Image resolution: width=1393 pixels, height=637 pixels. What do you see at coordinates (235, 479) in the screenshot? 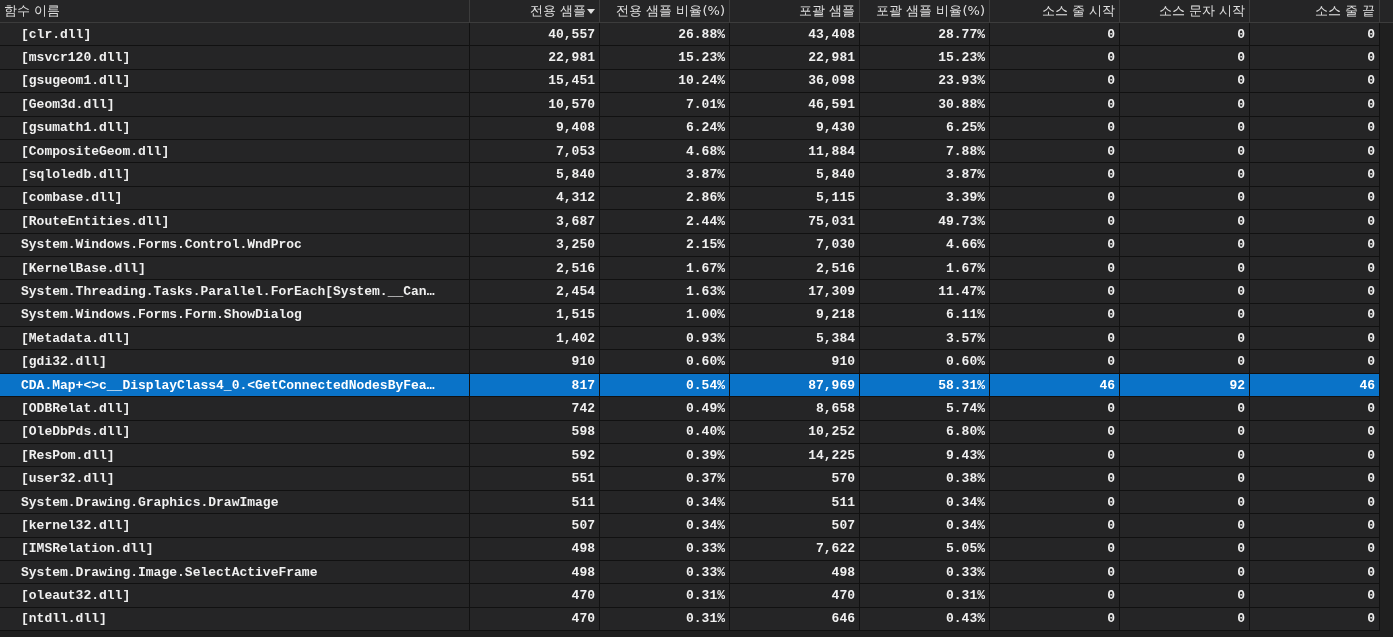
I see `function-name-cell: [user32.dll]` at bounding box center [235, 479].